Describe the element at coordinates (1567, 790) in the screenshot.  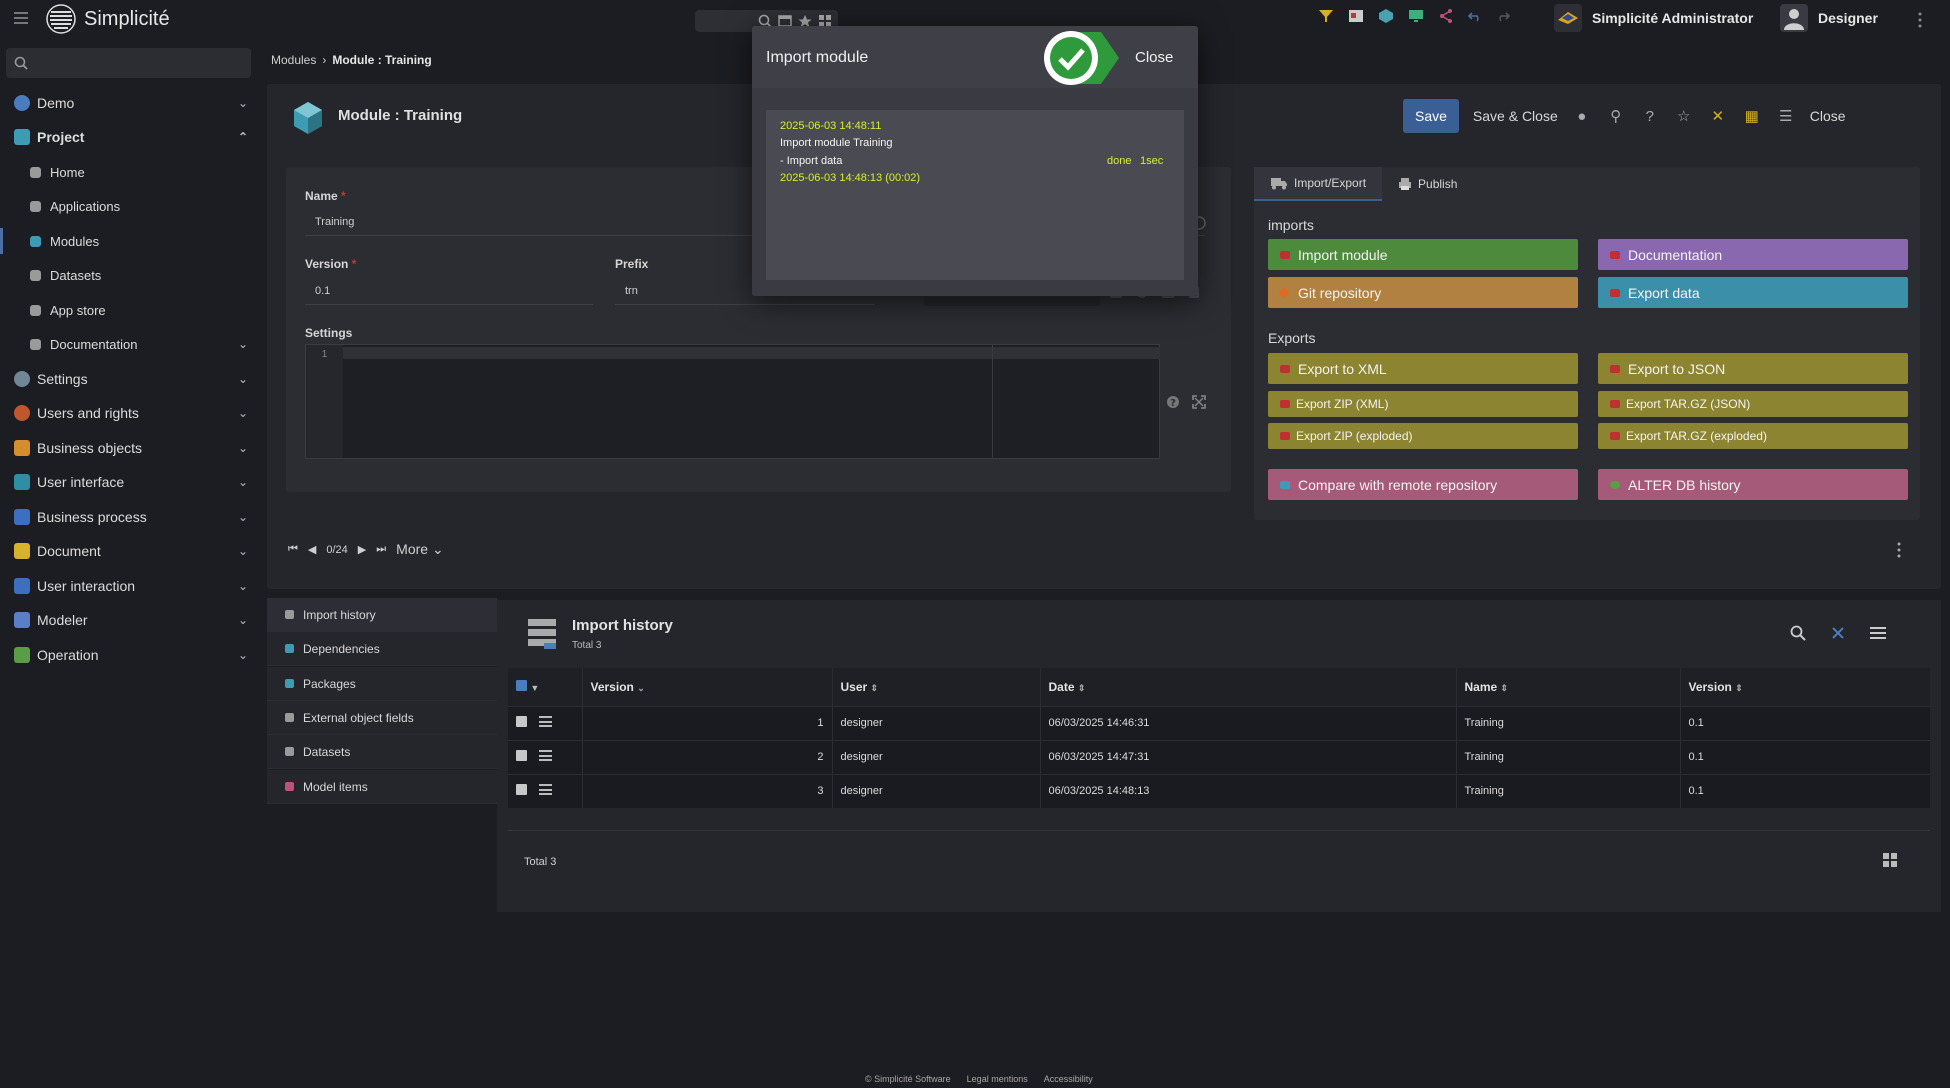
I see `cell-name: Training` at that location.